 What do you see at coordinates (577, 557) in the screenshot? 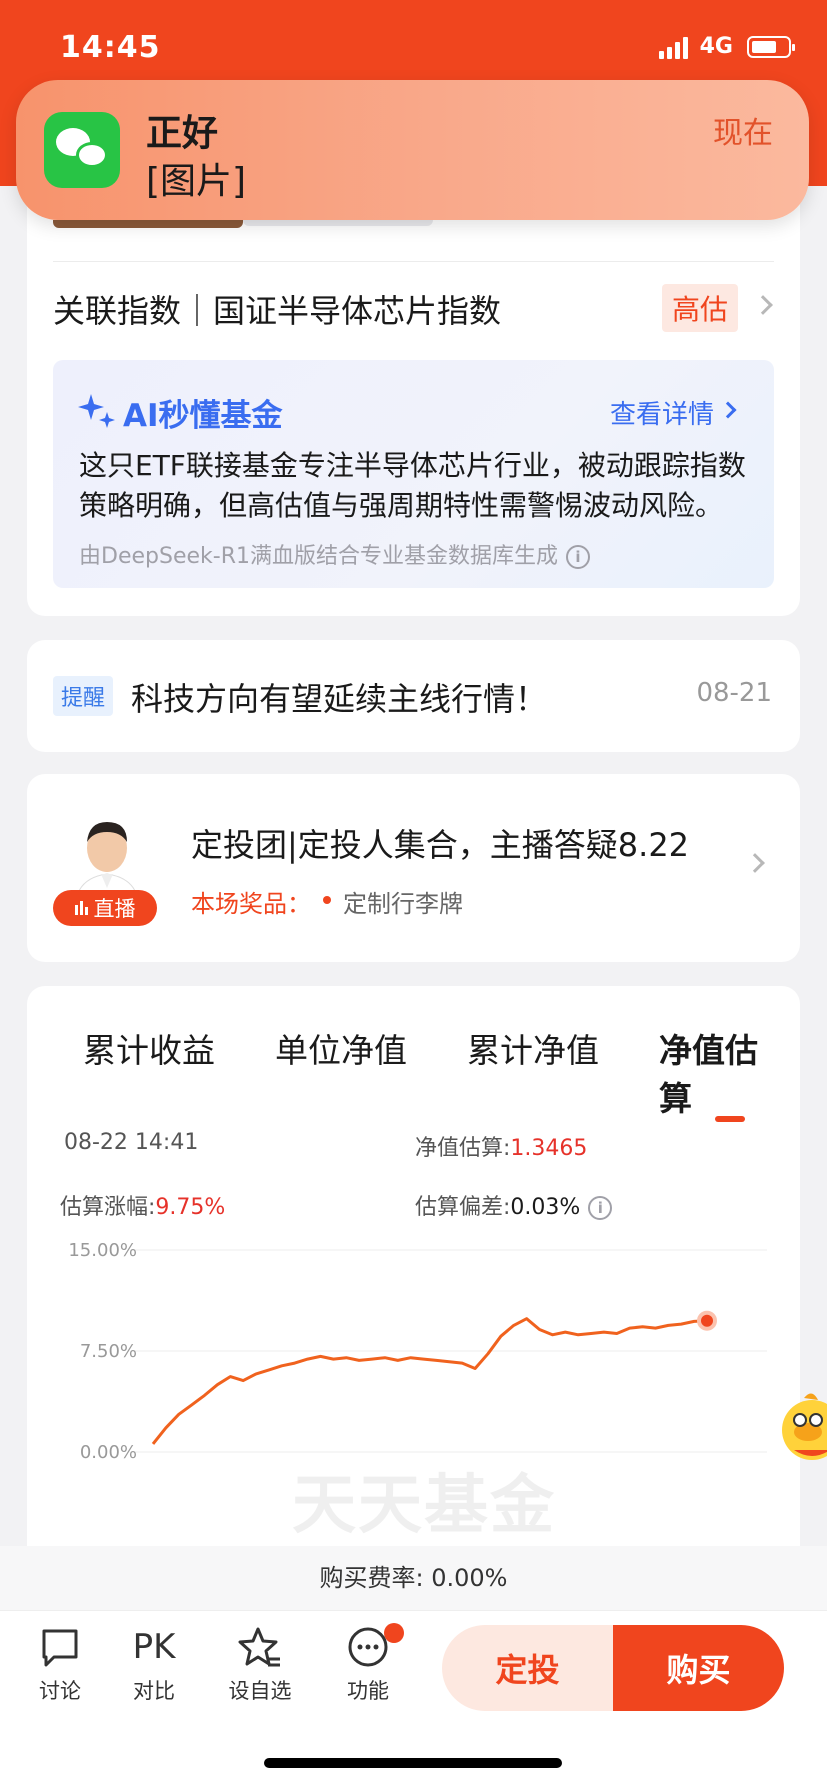
I see `info-icon: i` at bounding box center [577, 557].